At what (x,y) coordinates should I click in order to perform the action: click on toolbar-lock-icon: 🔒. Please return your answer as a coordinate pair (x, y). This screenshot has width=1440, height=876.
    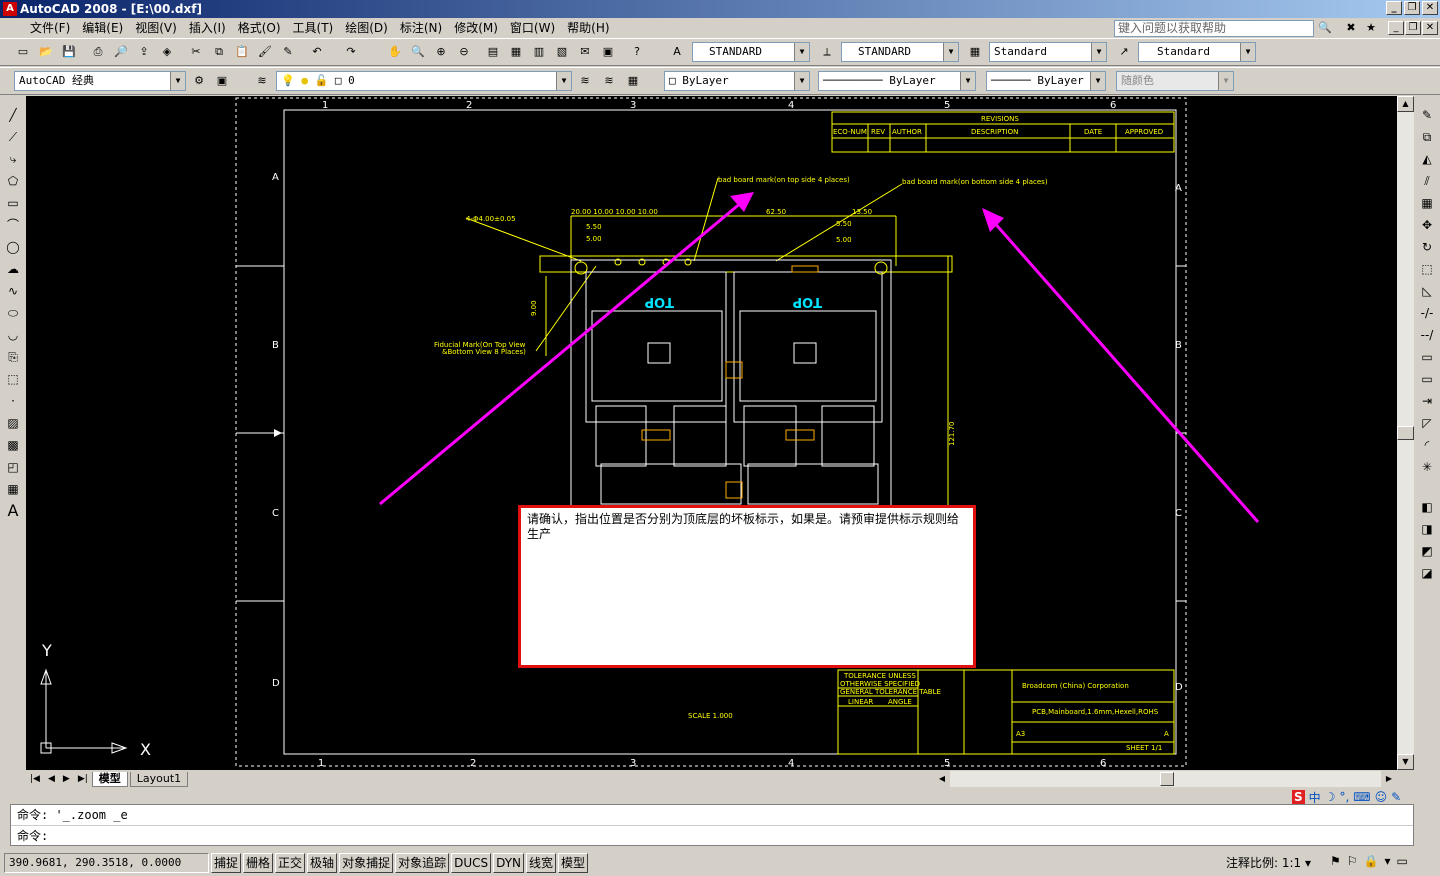
    Looking at the image, I should click on (1371, 861).